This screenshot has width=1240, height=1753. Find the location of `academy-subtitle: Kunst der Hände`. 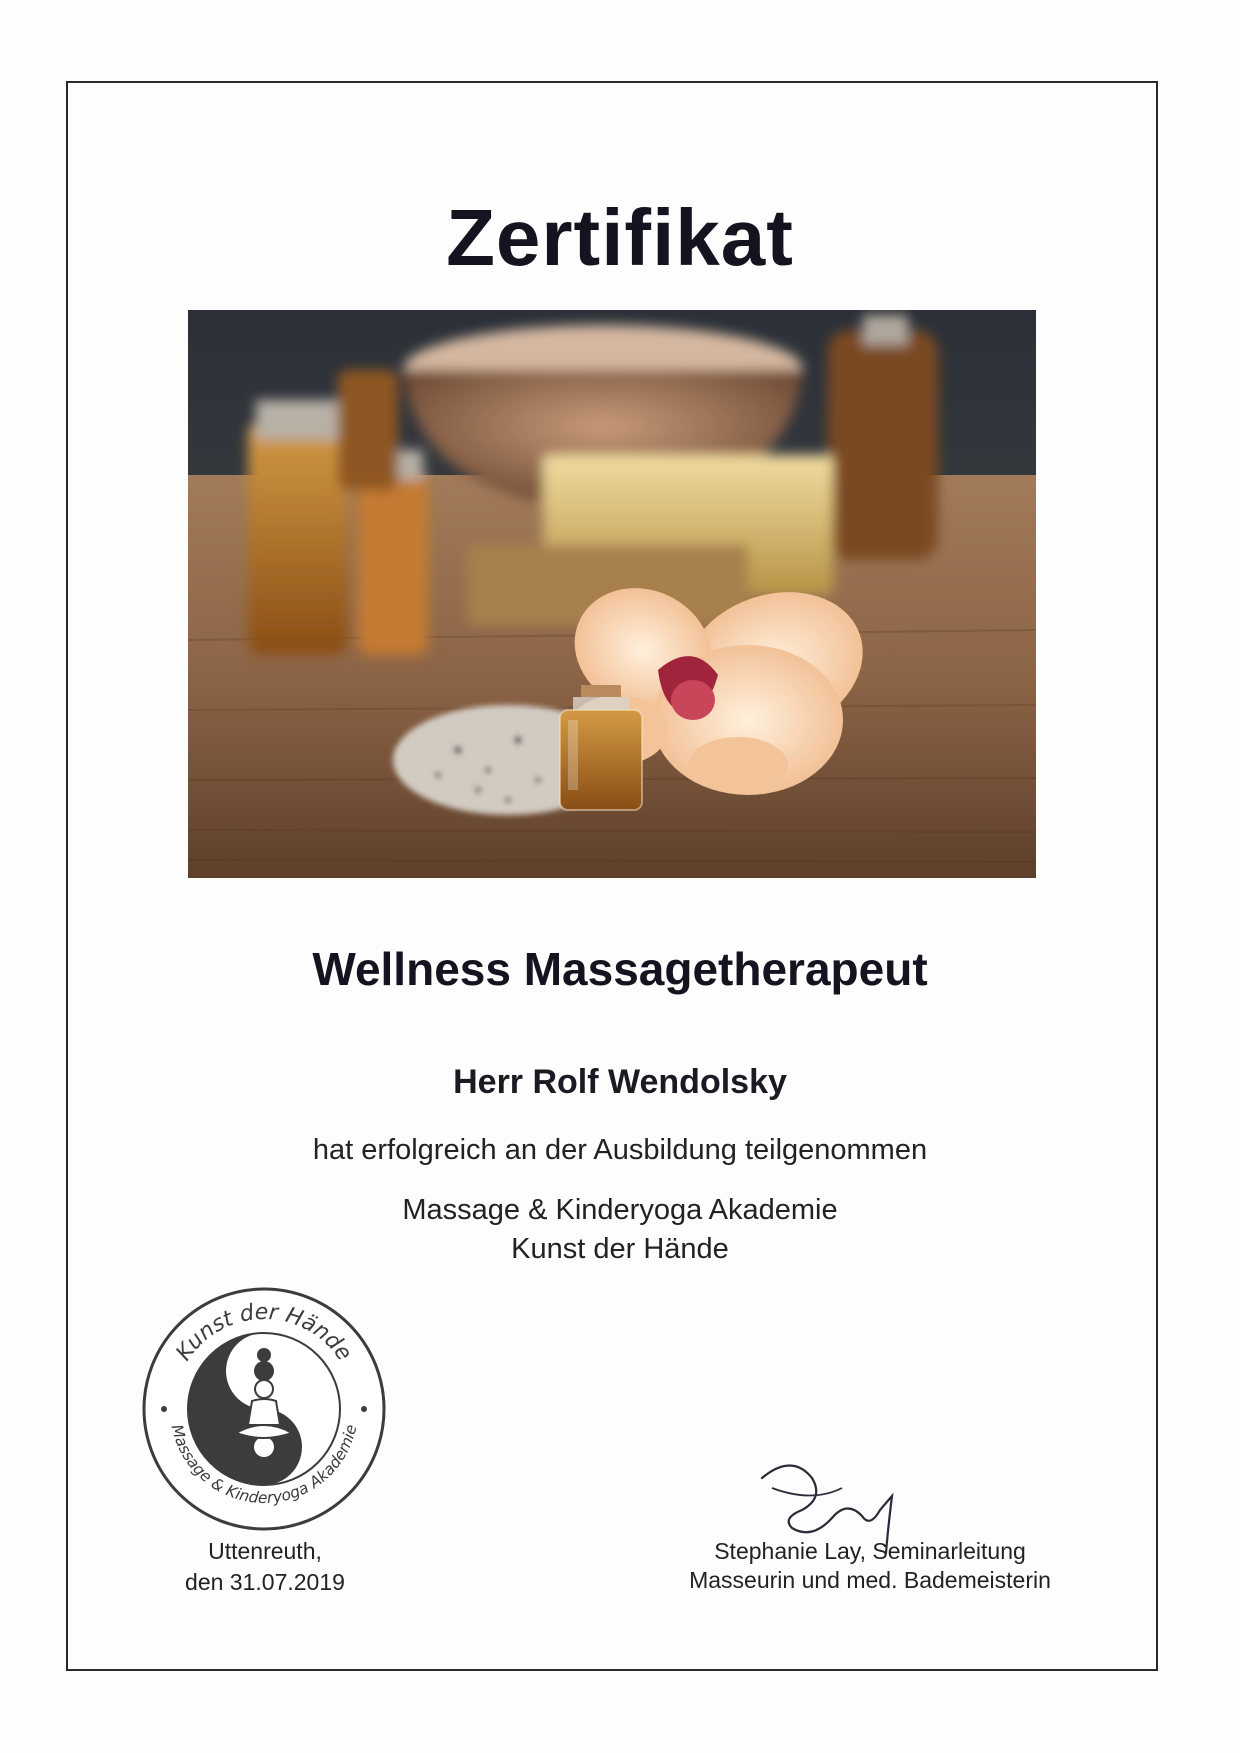

academy-subtitle: Kunst der Hände is located at coordinates (620, 1249).